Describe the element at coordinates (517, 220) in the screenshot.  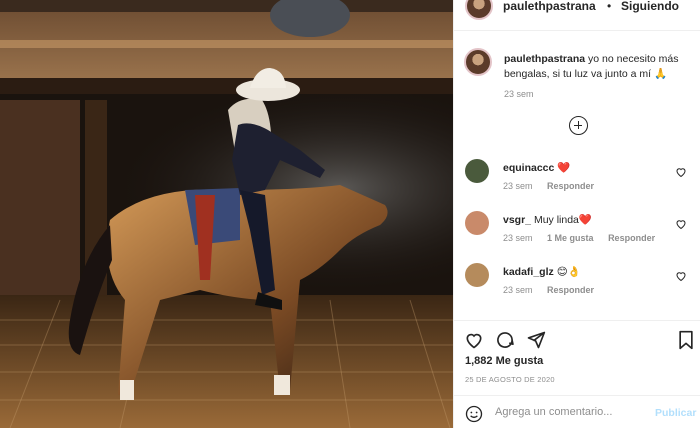
I see `comment-username: vsgr_` at that location.